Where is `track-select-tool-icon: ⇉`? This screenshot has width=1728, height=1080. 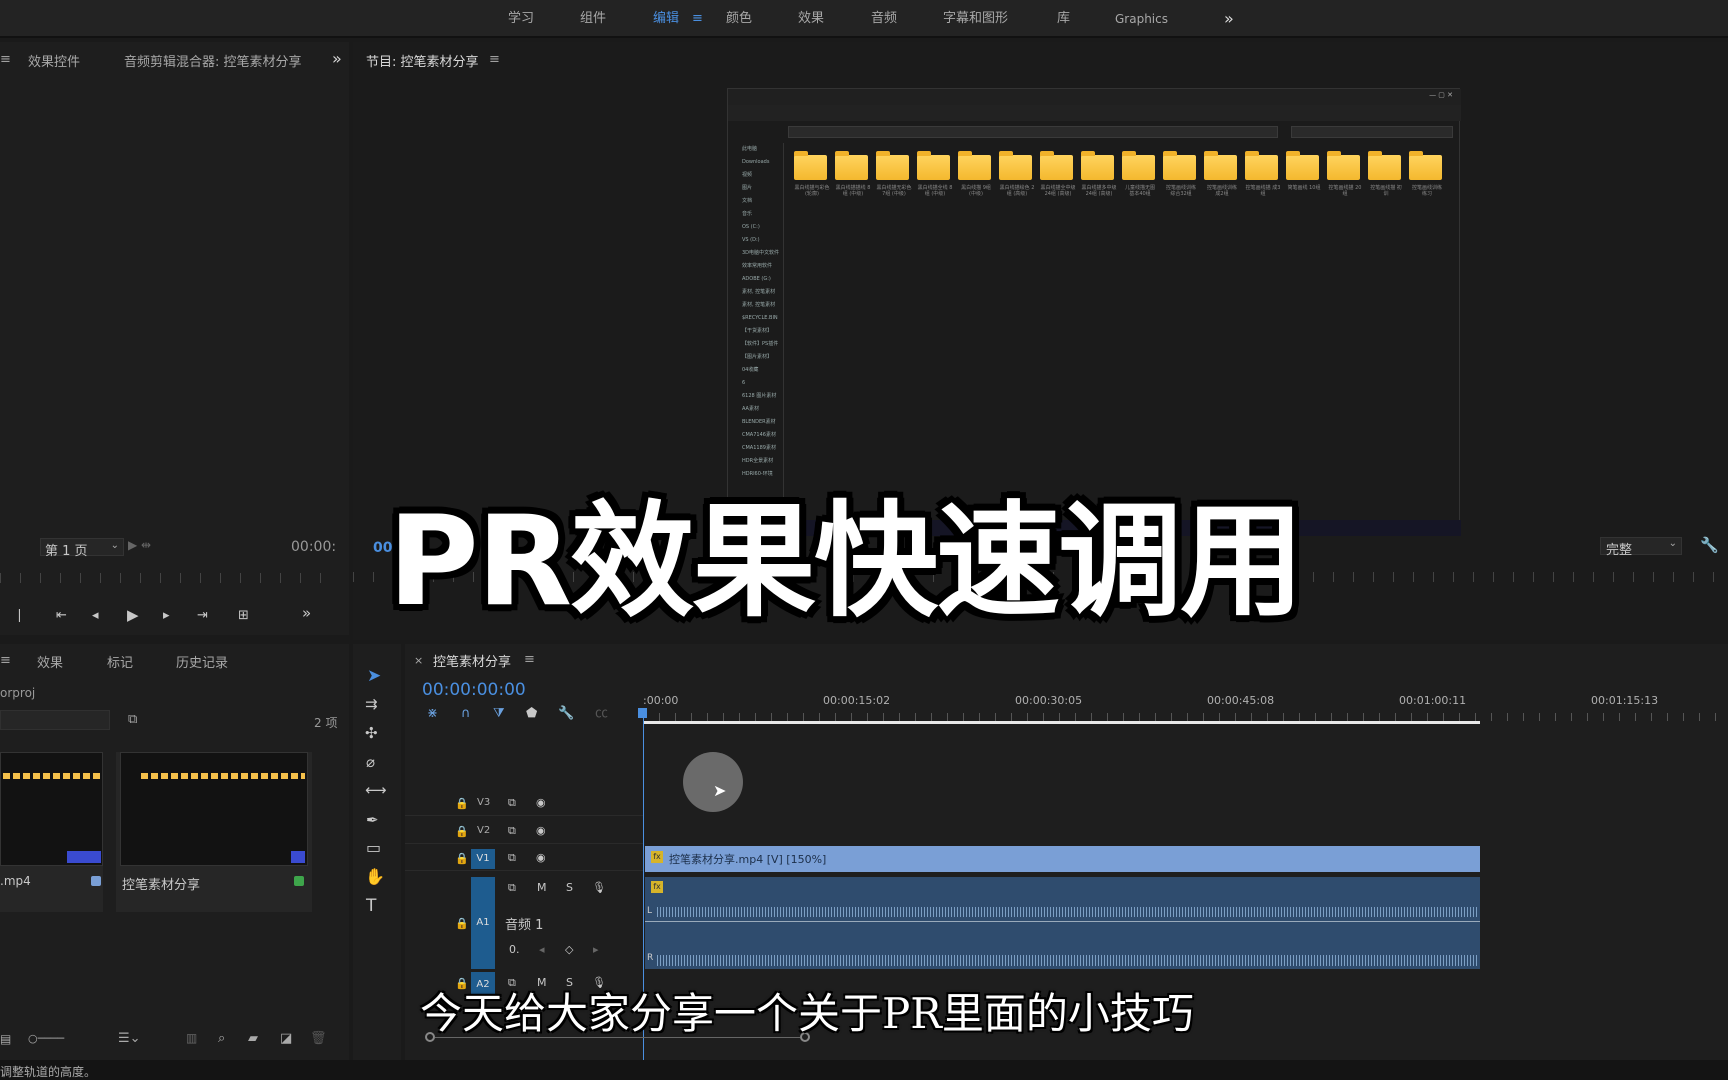 track-select-tool-icon: ⇉ is located at coordinates (371, 704).